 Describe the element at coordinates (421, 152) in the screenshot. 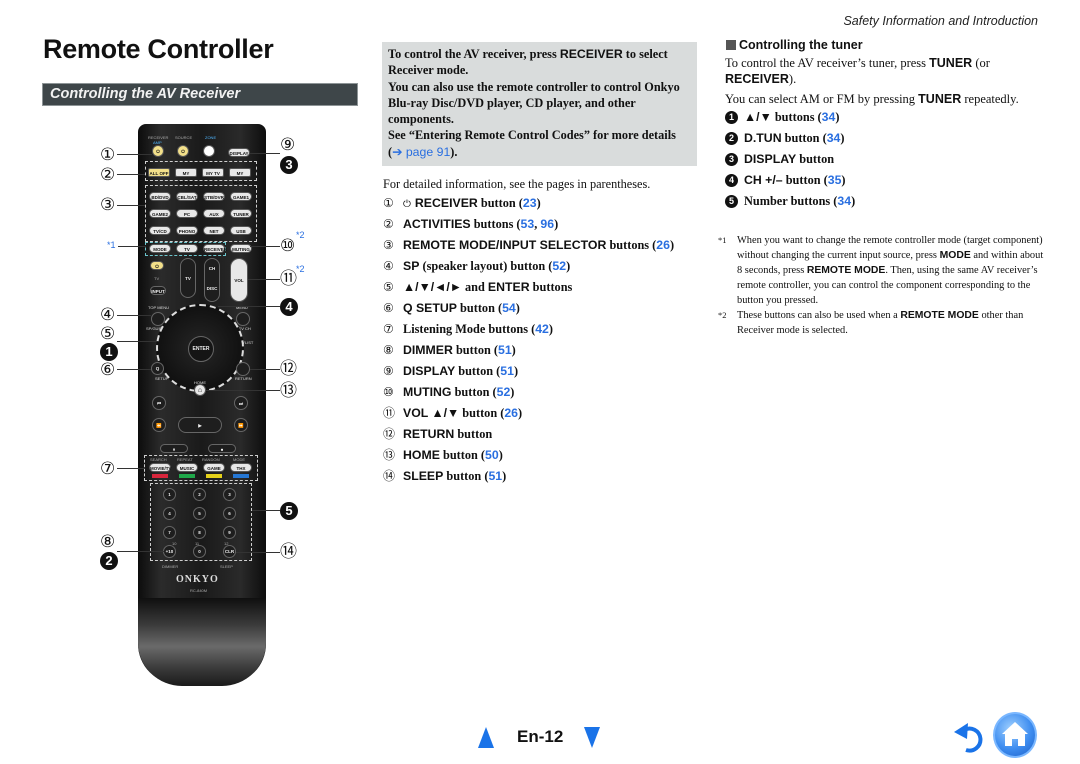

I see `page-91-link: ➔ page 91` at that location.